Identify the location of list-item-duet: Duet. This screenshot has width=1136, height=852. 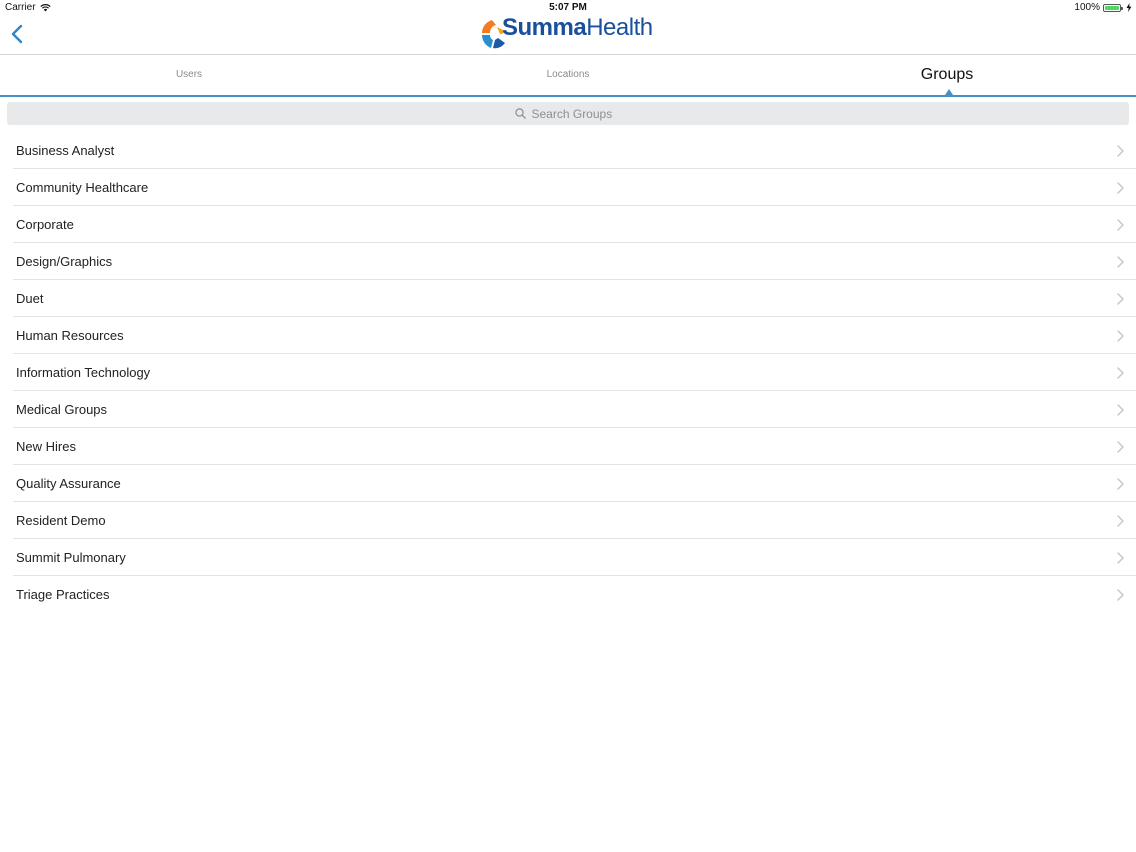
(568, 298).